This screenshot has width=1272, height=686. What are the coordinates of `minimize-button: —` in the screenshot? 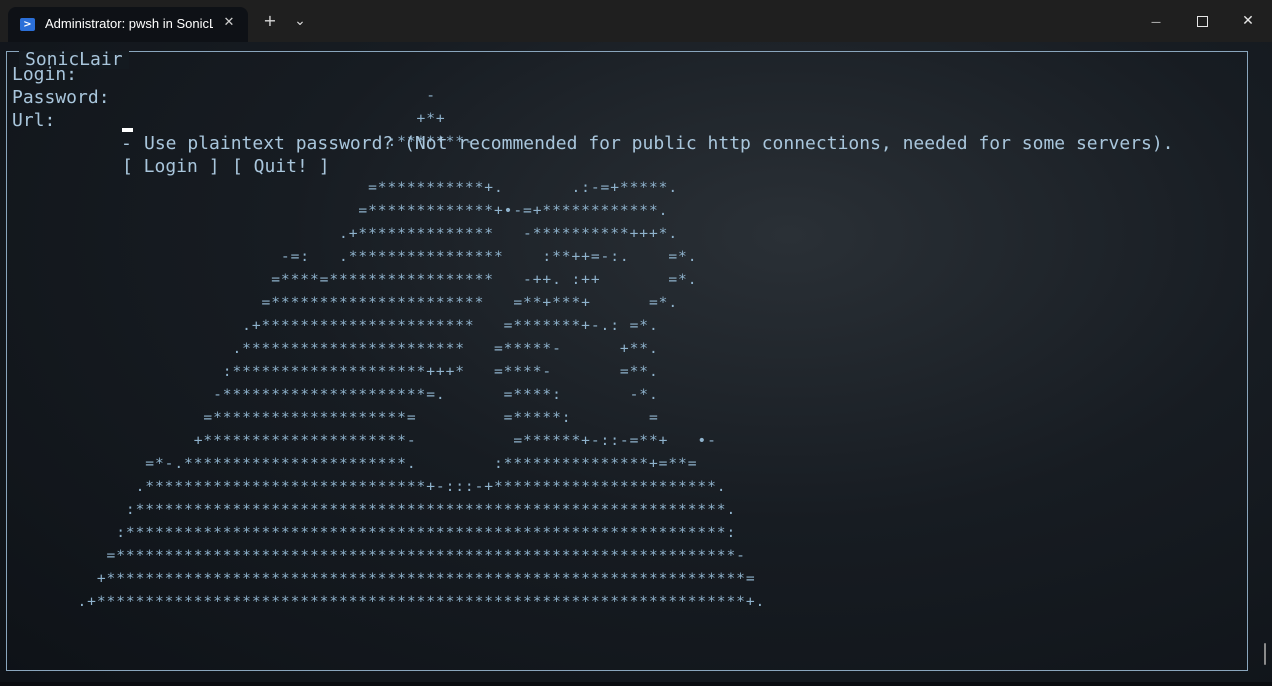 It's located at (1156, 21).